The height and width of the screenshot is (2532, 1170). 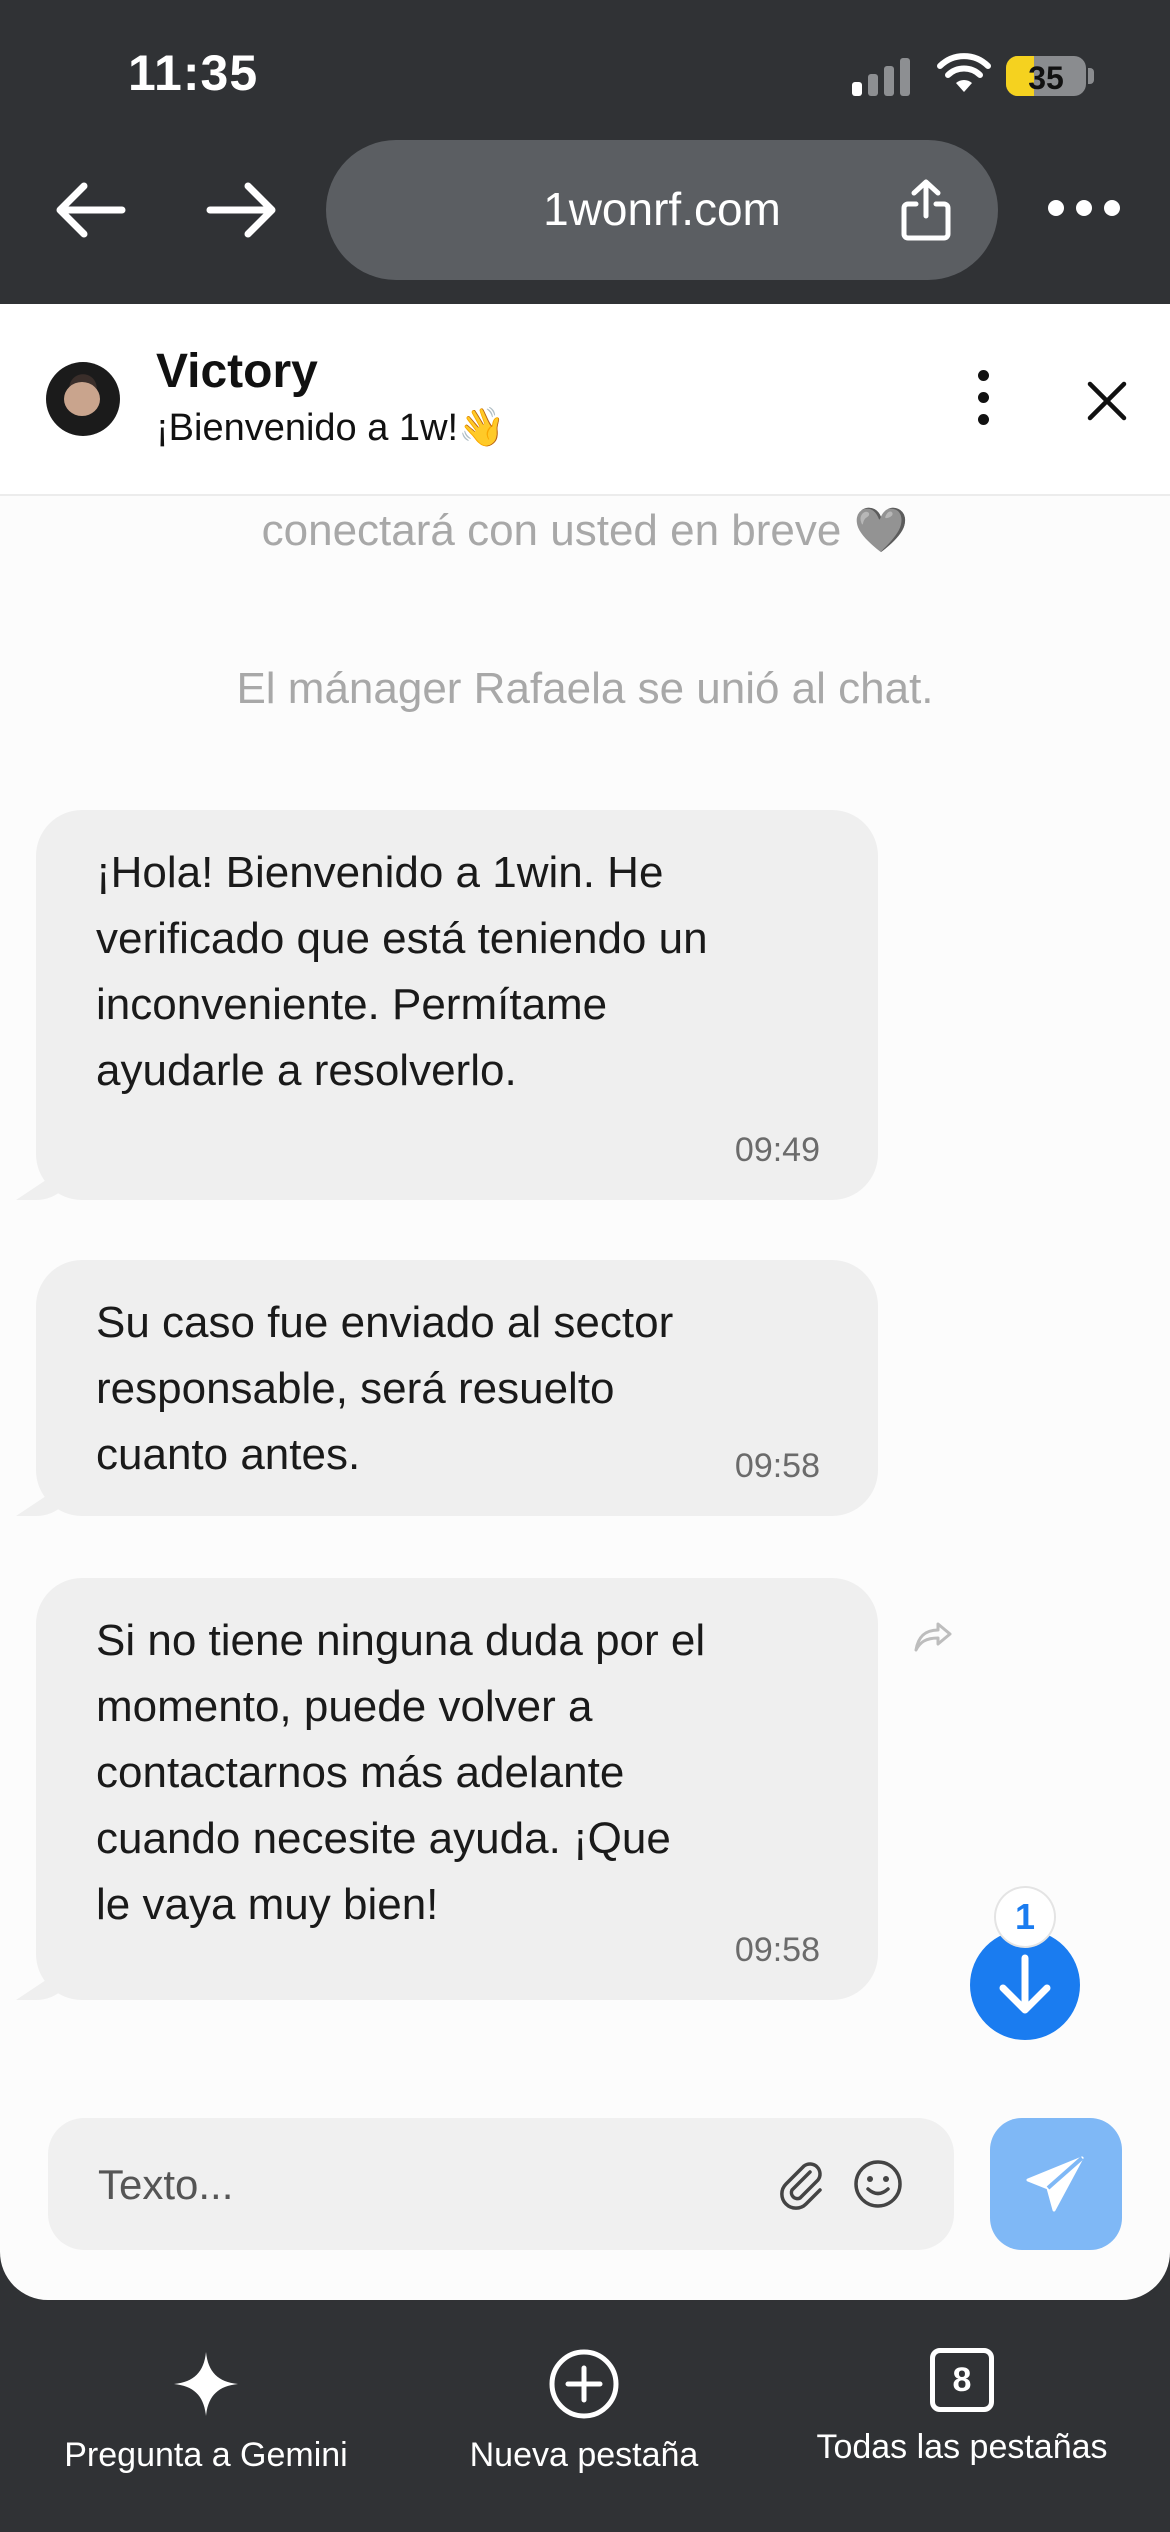 I want to click on agent-greeting: ¡Bienvenido a 1w!👋, so click(x=331, y=428).